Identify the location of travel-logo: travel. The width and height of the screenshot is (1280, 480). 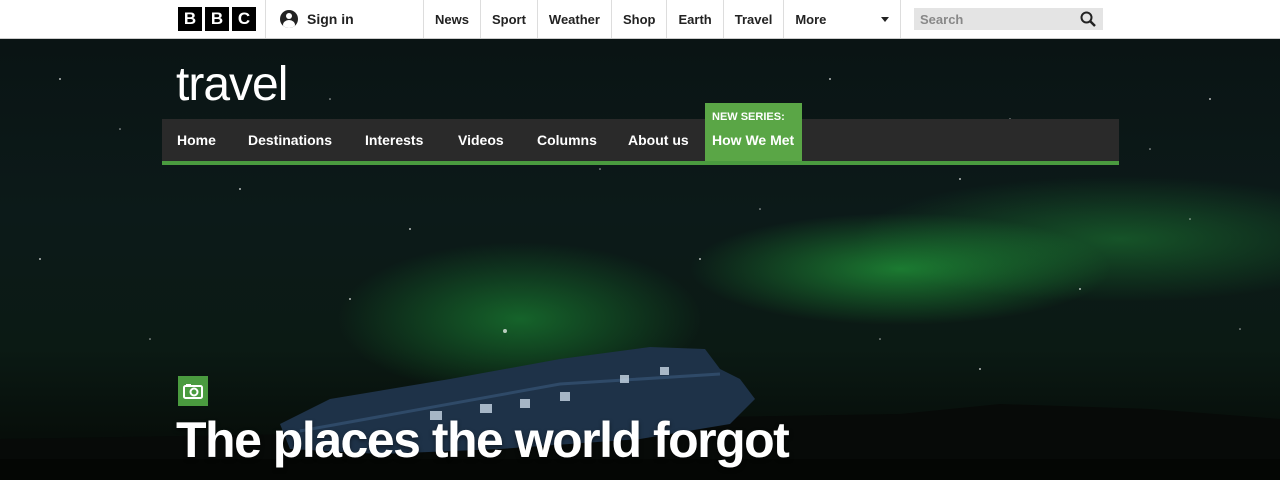
(232, 84).